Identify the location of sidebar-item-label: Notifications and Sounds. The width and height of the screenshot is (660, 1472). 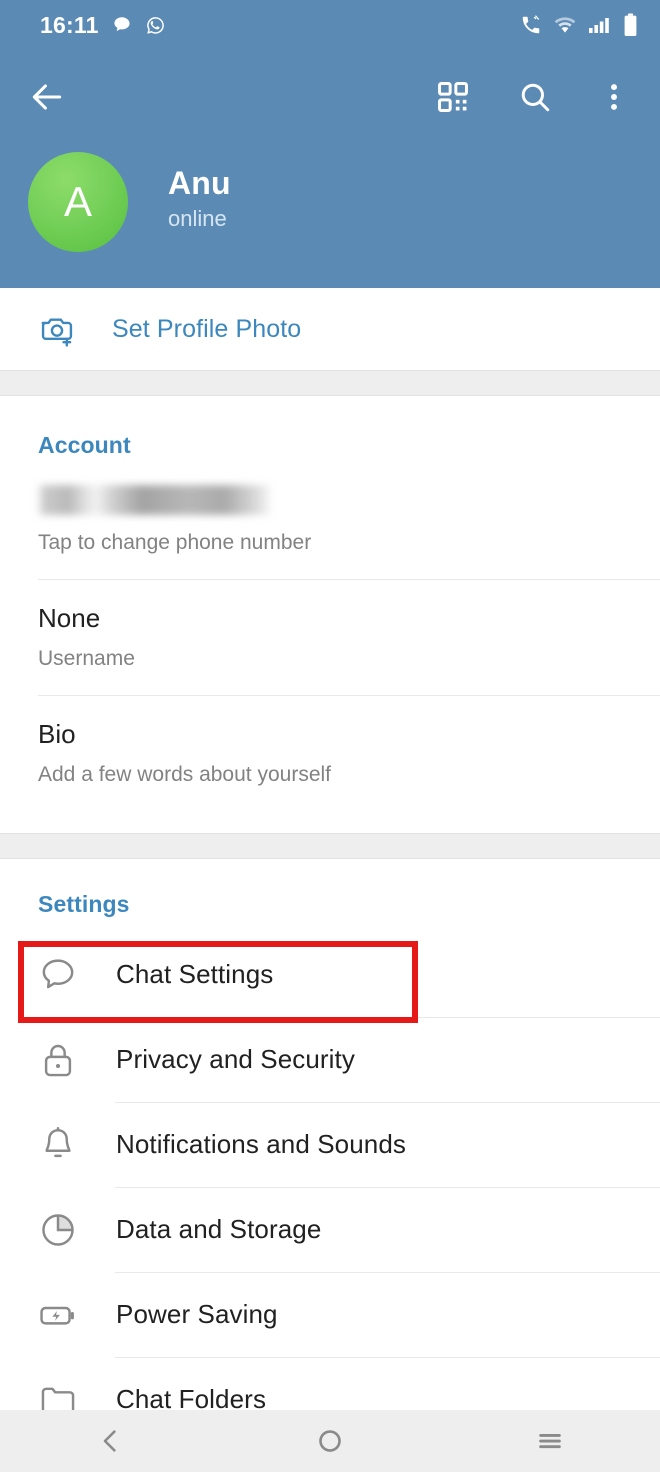
(261, 1144).